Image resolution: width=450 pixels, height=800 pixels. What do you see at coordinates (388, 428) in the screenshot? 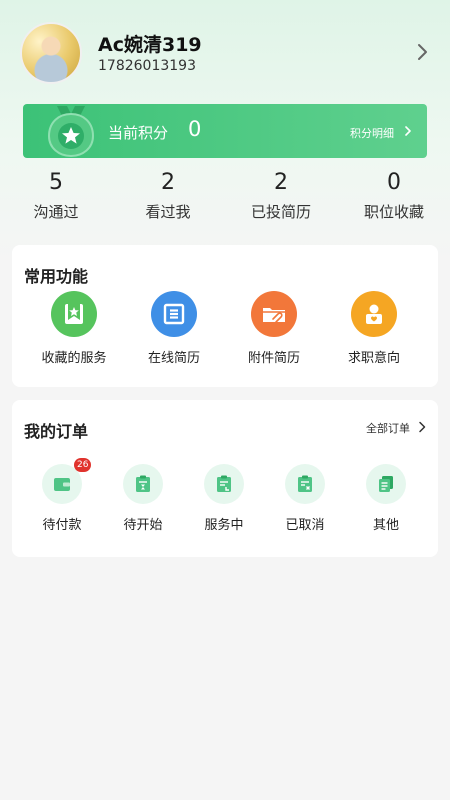
I see `all-orders-link: 全部订单` at bounding box center [388, 428].